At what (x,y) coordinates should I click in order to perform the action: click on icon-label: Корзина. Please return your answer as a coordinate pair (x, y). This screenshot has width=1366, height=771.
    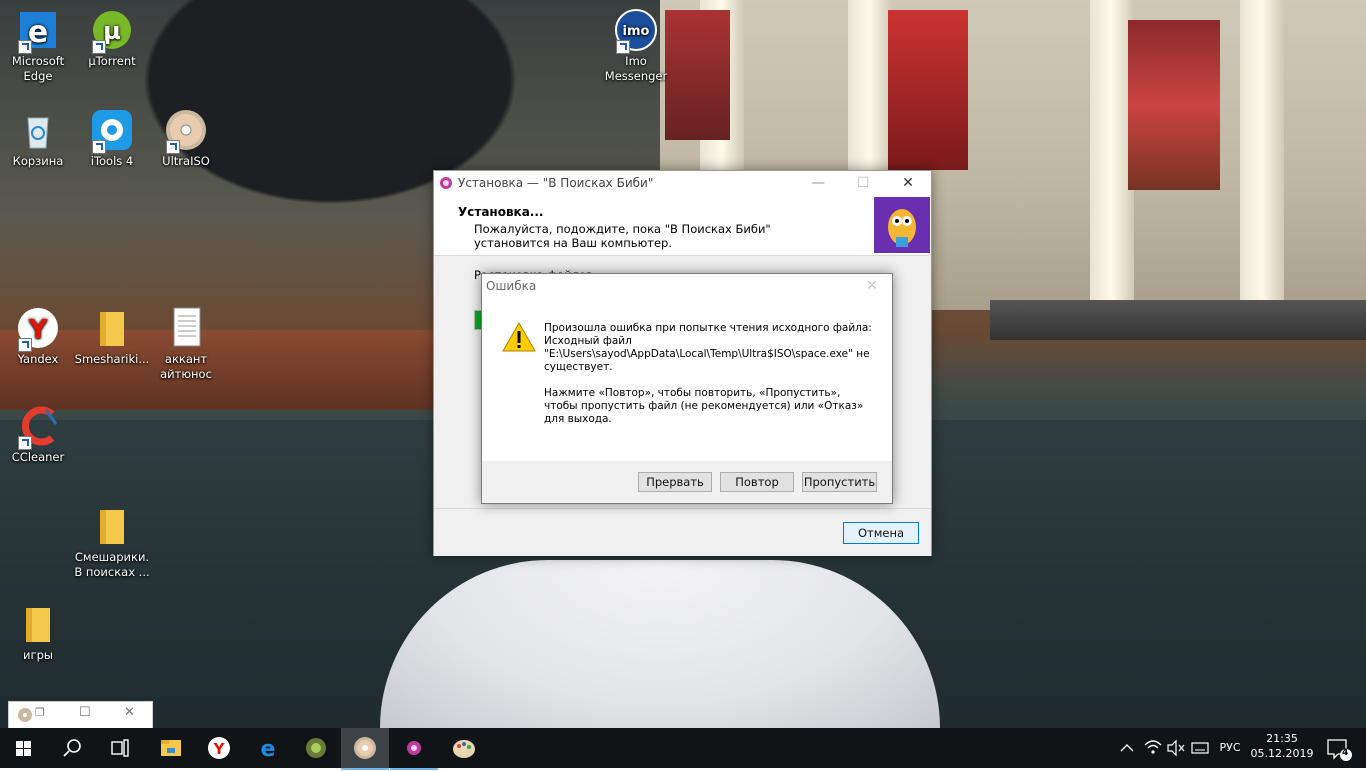
    Looking at the image, I should click on (38, 161).